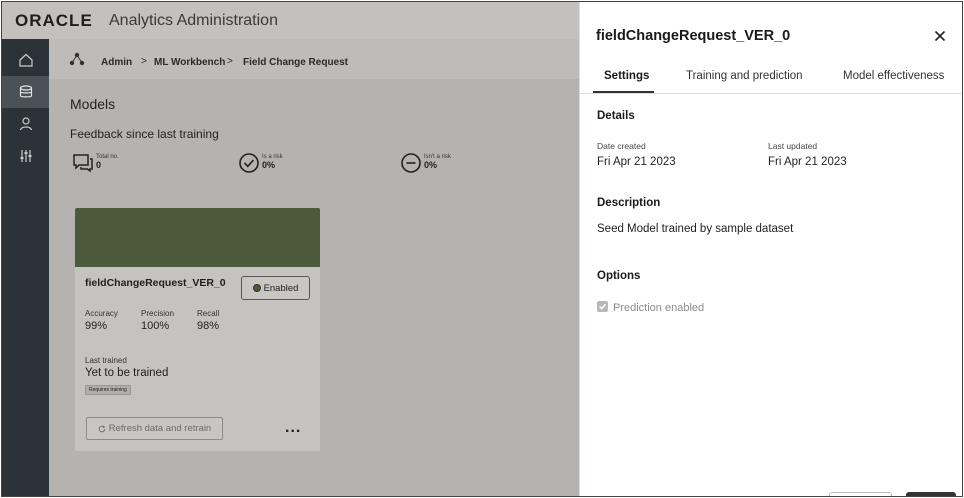 The width and height of the screenshot is (964, 498). I want to click on breadcrumb-field-change-request: Field Change Request, so click(296, 62).